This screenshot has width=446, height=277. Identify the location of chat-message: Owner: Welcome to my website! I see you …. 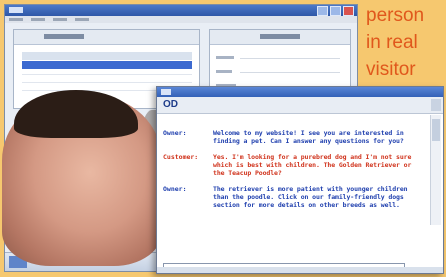
(294, 137).